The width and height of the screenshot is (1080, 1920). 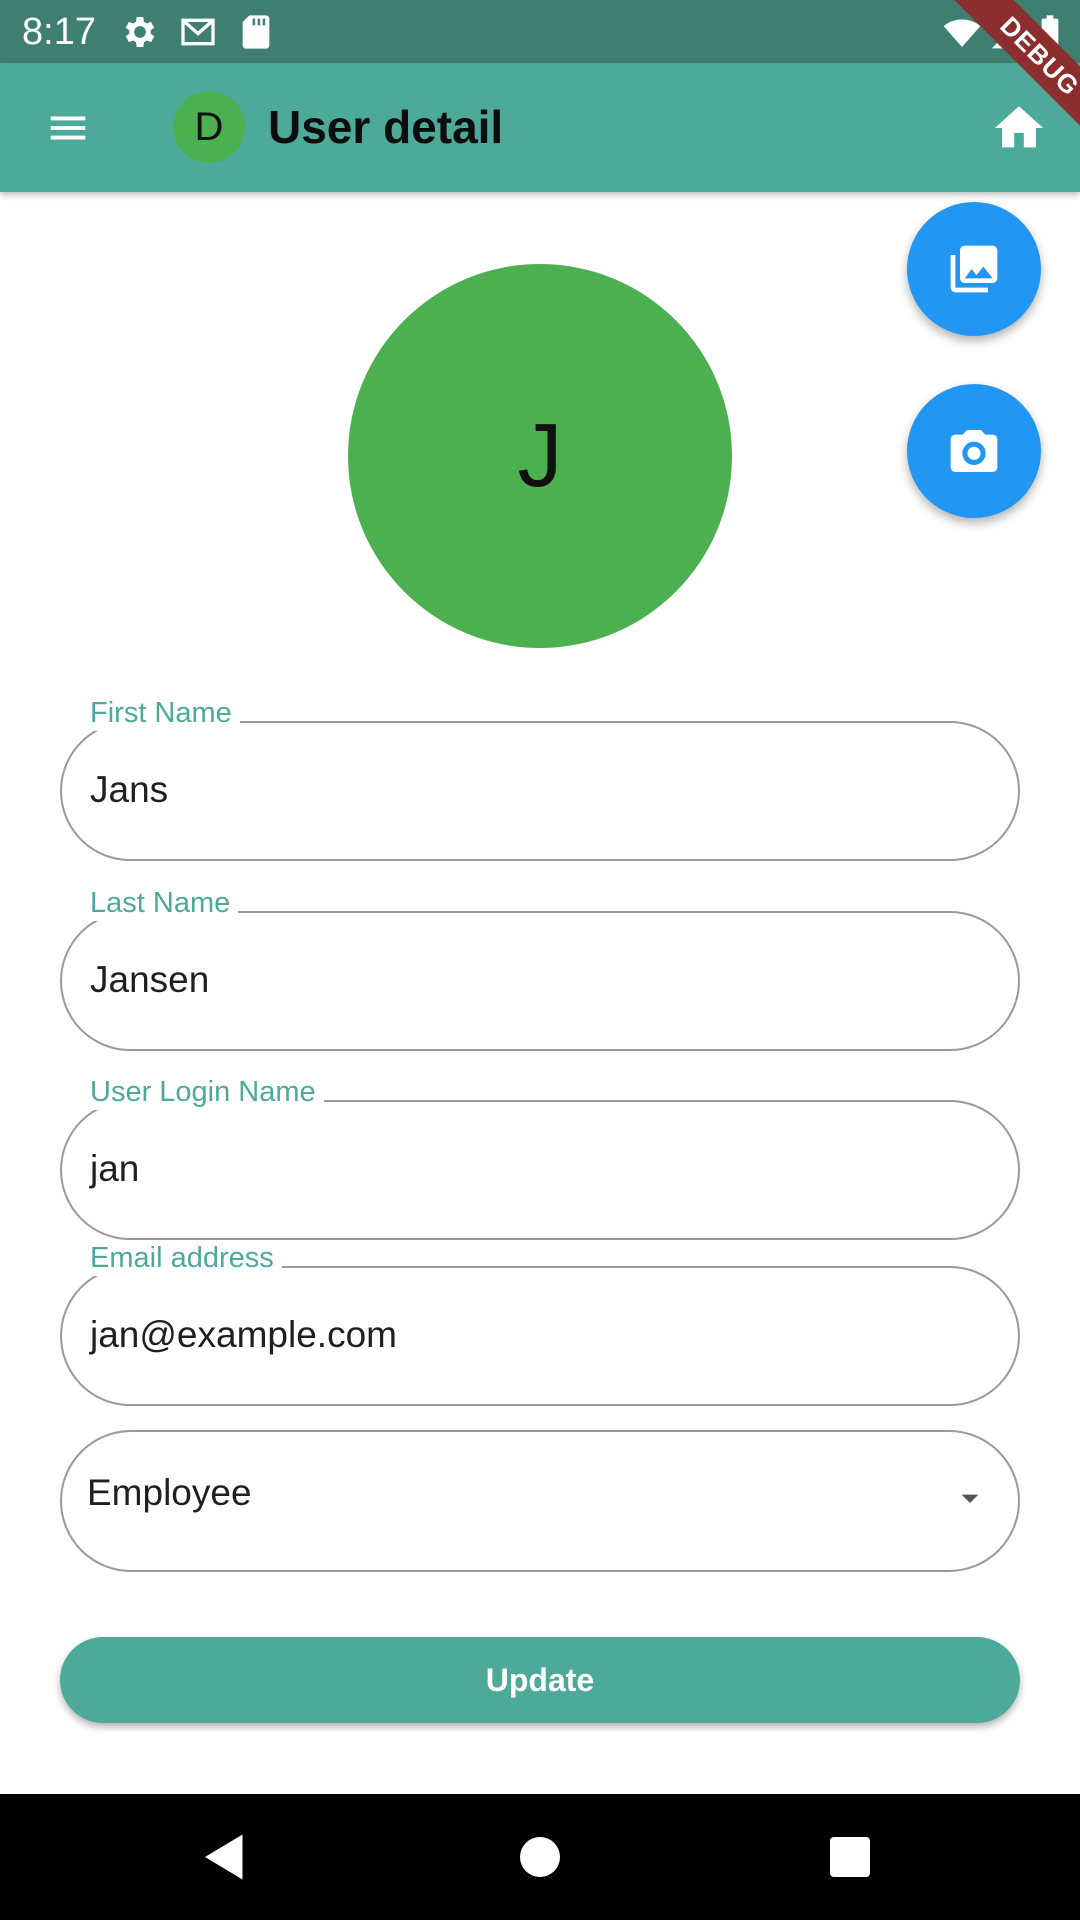 What do you see at coordinates (182, 1258) in the screenshot?
I see `email-label: Email address` at bounding box center [182, 1258].